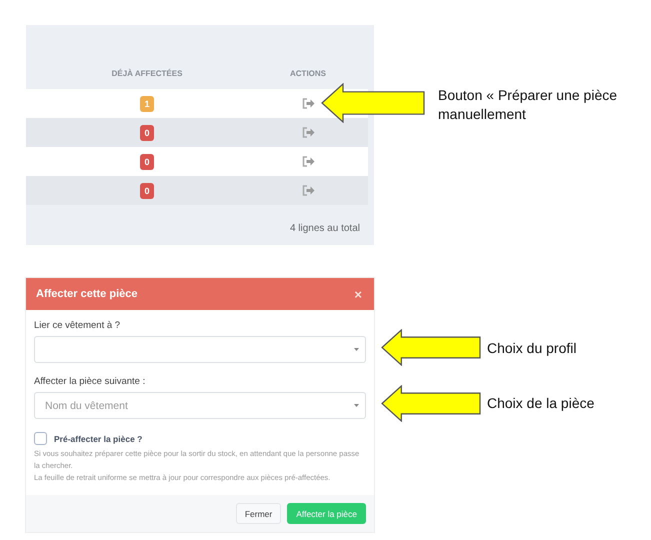  Describe the element at coordinates (98, 439) in the screenshot. I see `checkbox-label: Pré-affecter la pièce ?` at that location.